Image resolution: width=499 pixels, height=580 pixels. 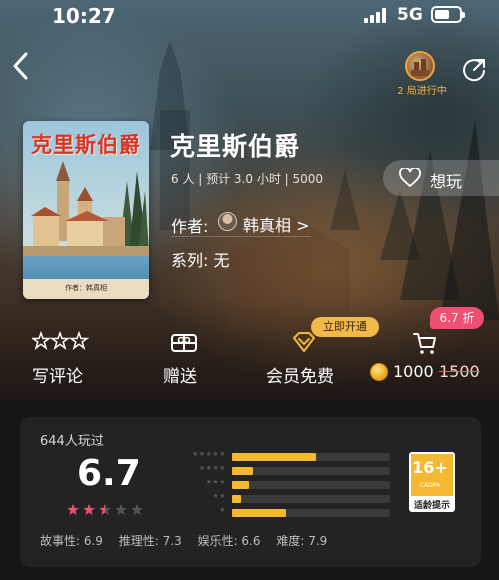 I want to click on score-stars, so click(x=105, y=509).